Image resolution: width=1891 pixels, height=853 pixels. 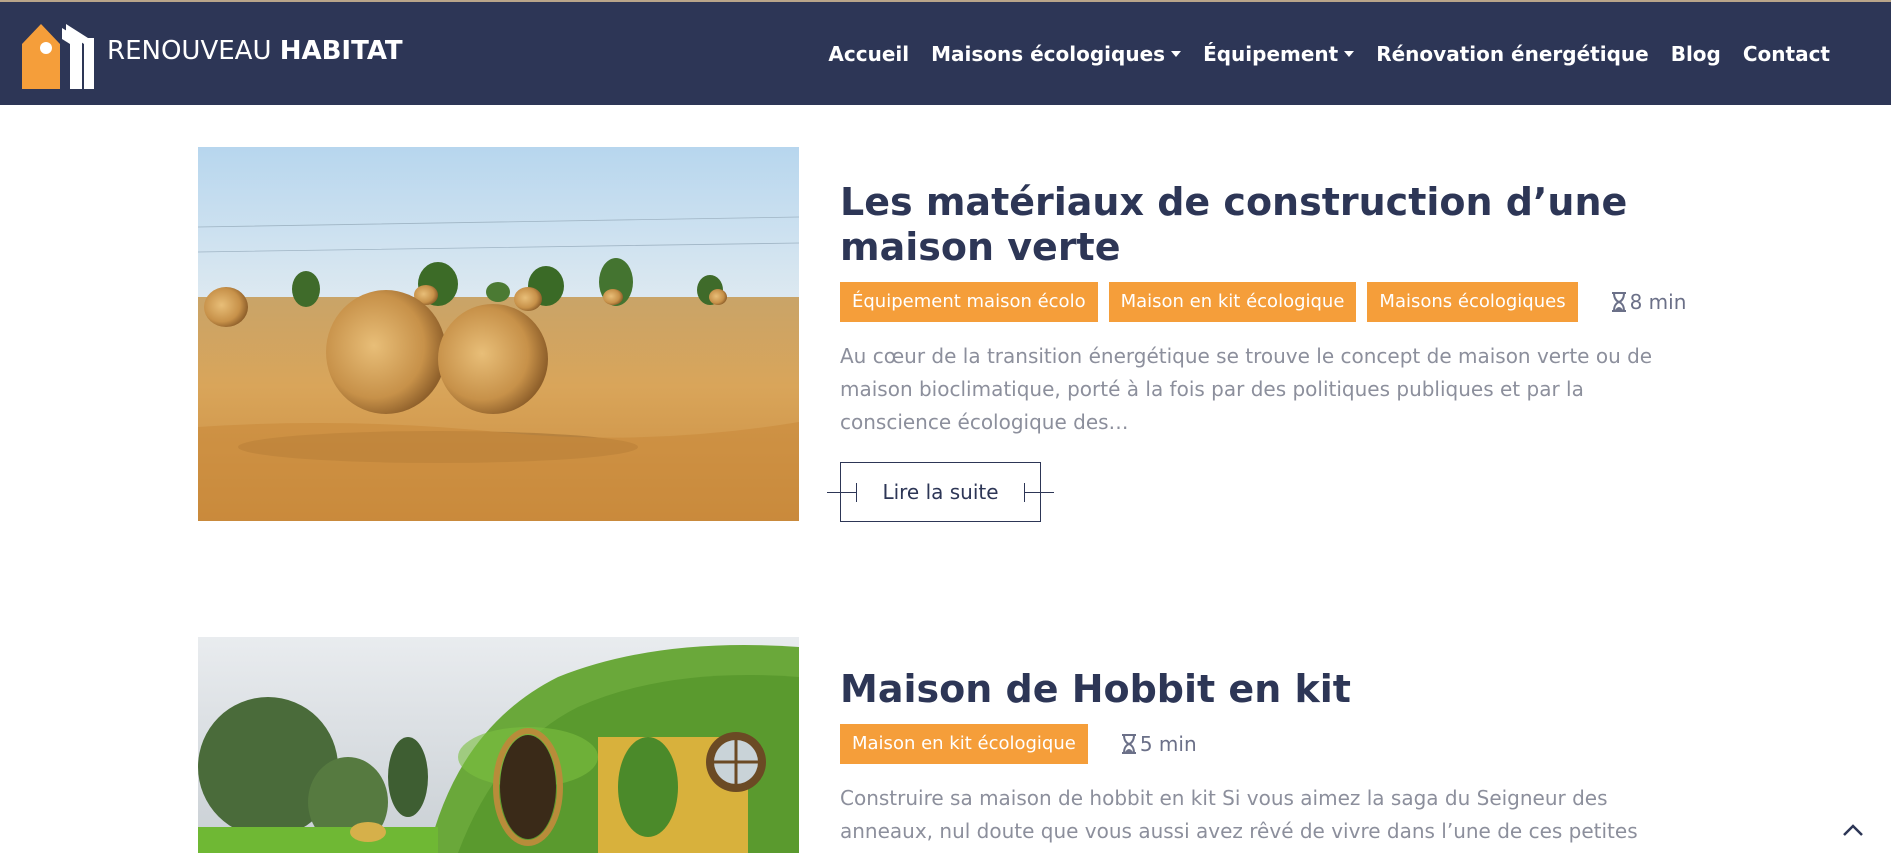 I want to click on nav-item-renovation: Rénovation énergétique, so click(x=1512, y=54).